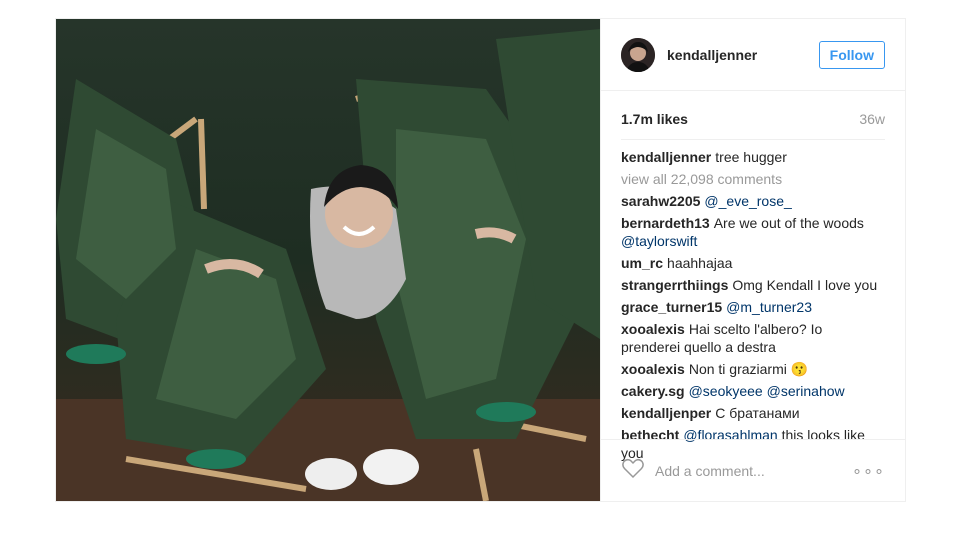 The height and width of the screenshot is (538, 980). I want to click on like-button, so click(633, 470).